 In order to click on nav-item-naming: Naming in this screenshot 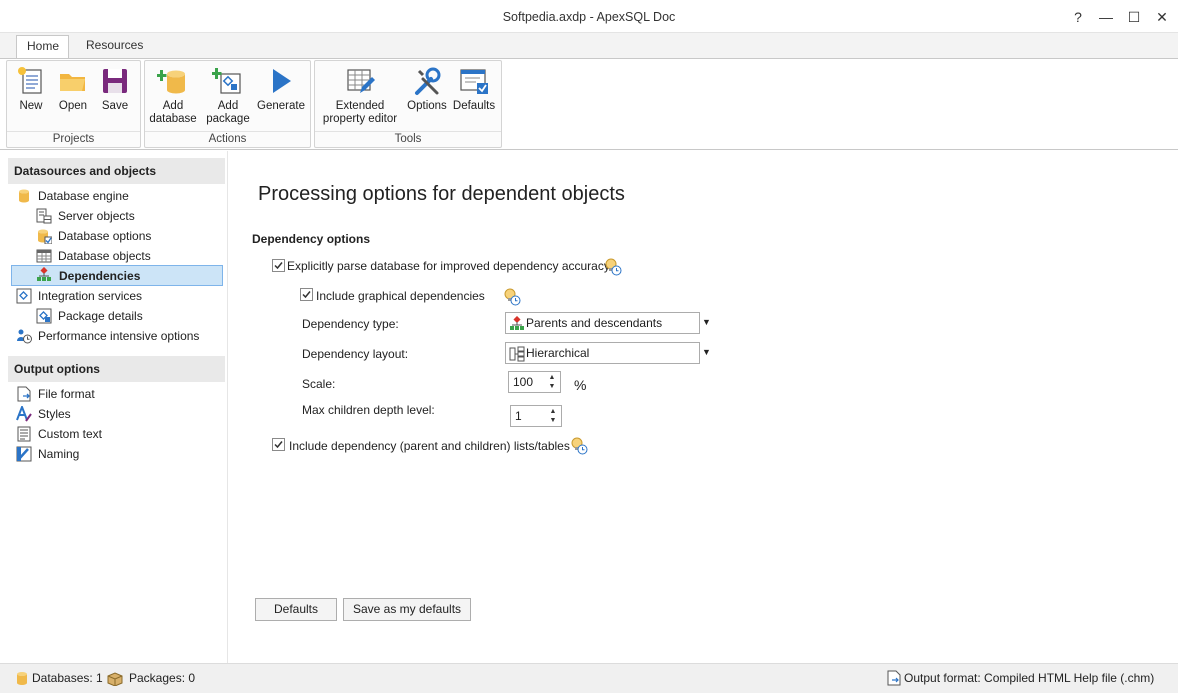, I will do `click(118, 454)`.